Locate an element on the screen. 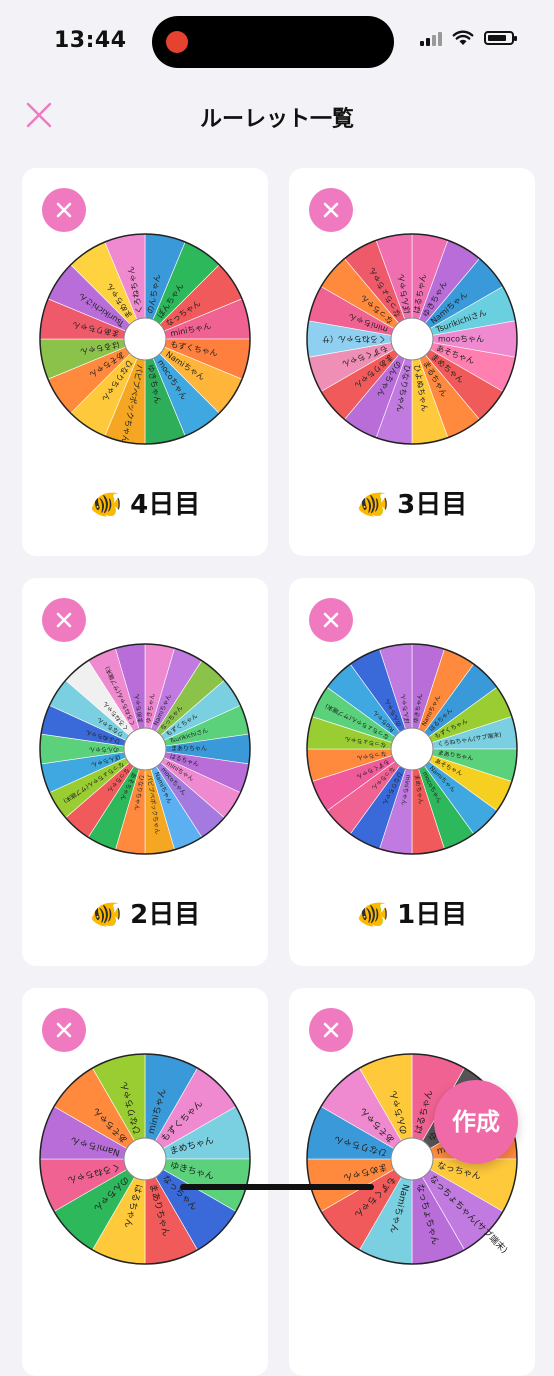 The height and width of the screenshot is (1376, 554). roulette-title-text: 4日目 is located at coordinates (165, 505).